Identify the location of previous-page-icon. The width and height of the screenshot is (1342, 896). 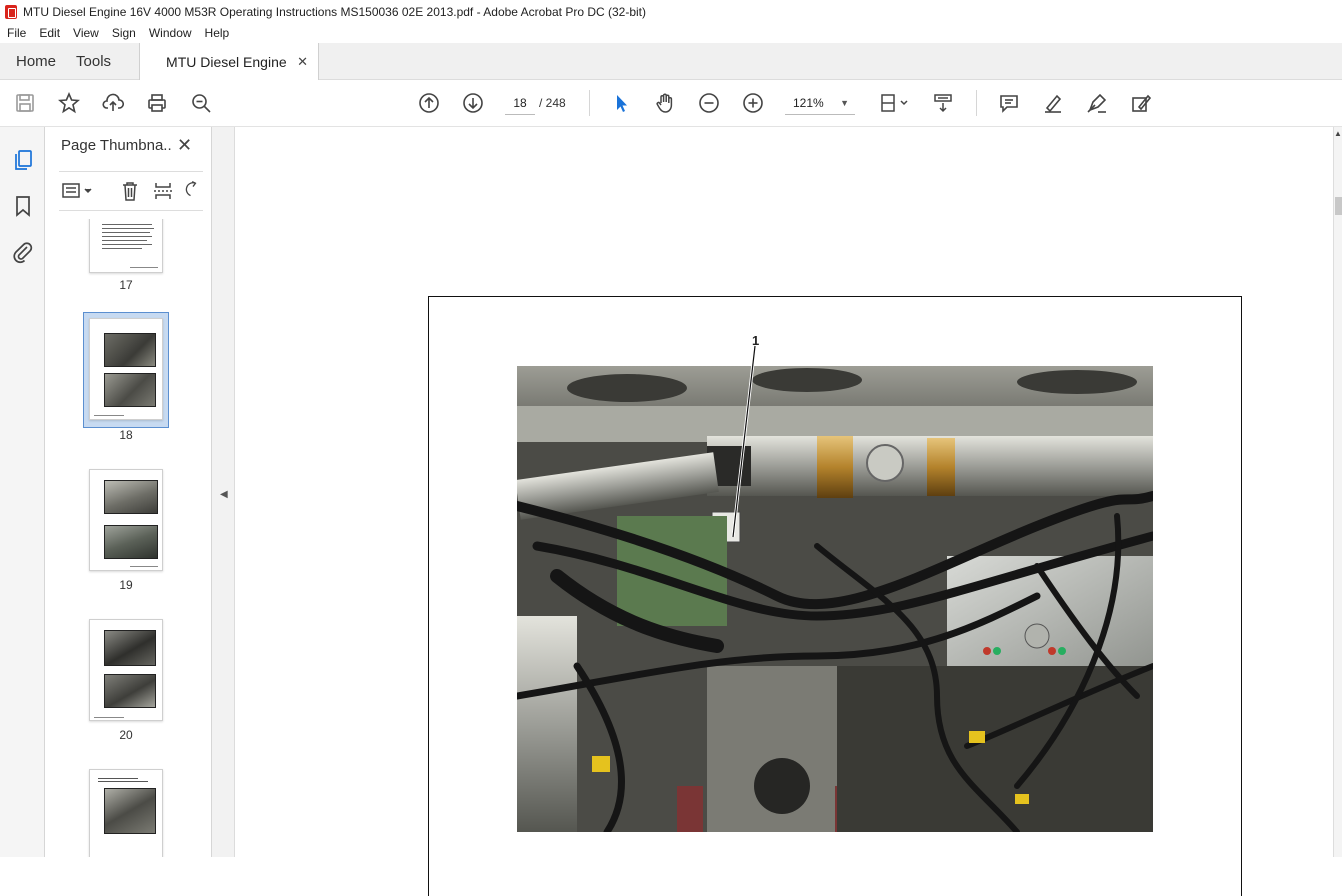
(429, 103).